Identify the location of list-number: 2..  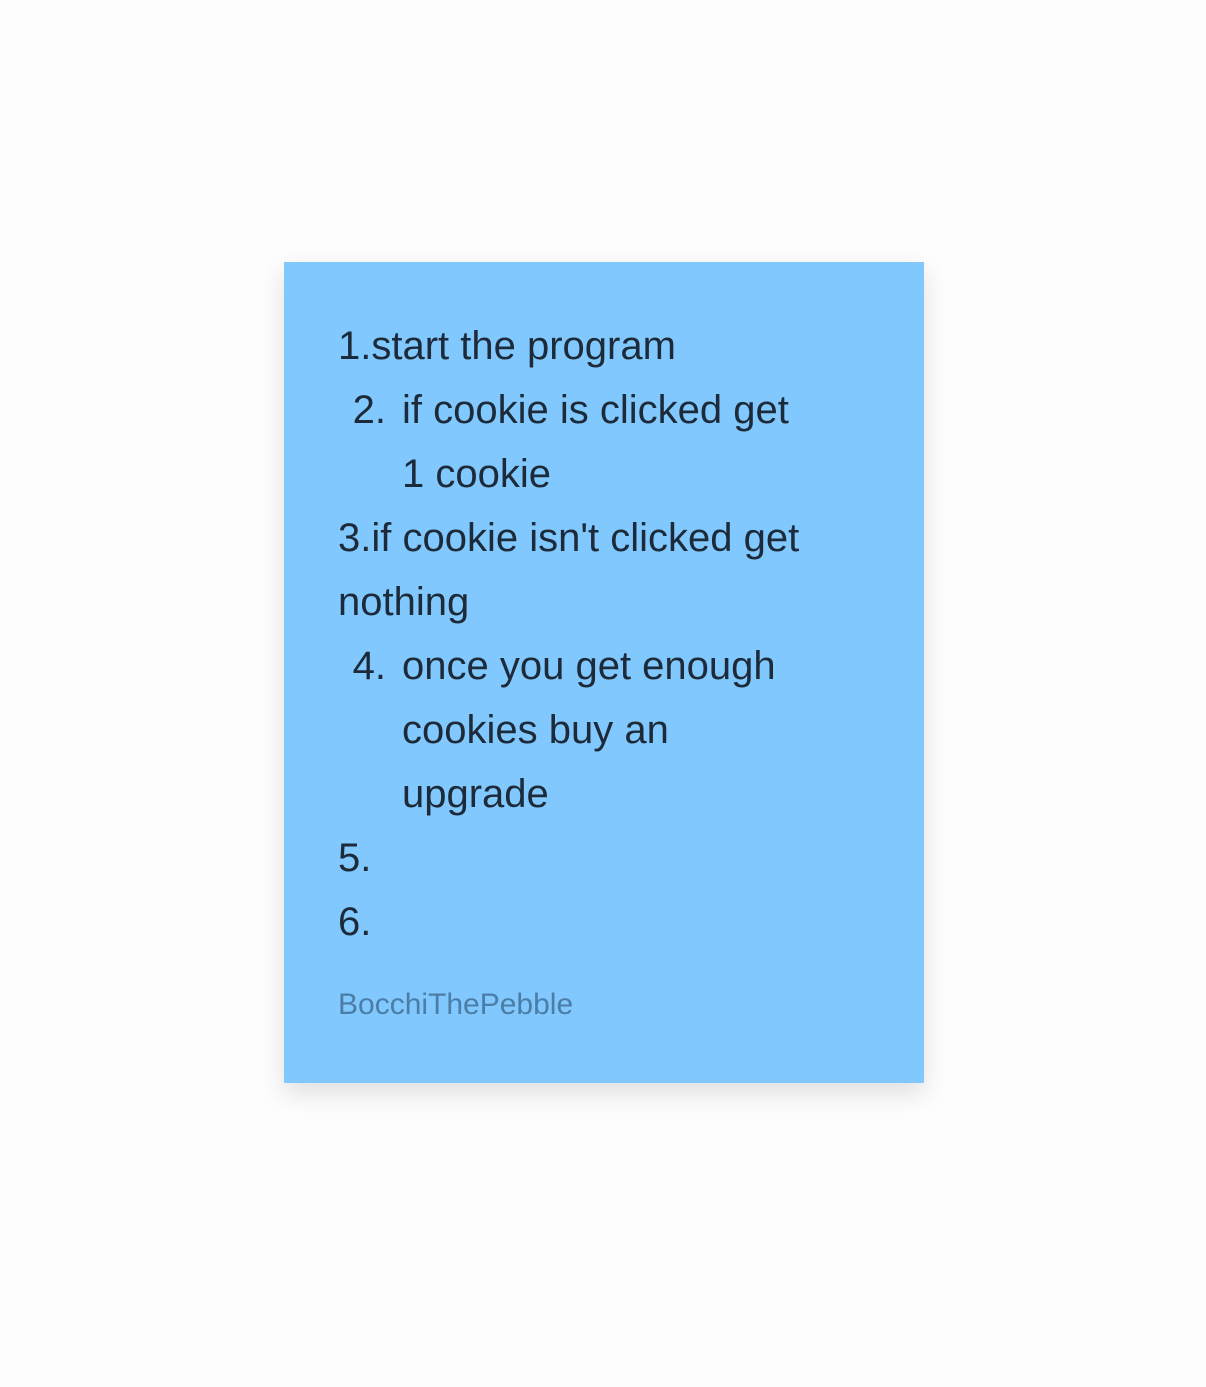
(369, 410).